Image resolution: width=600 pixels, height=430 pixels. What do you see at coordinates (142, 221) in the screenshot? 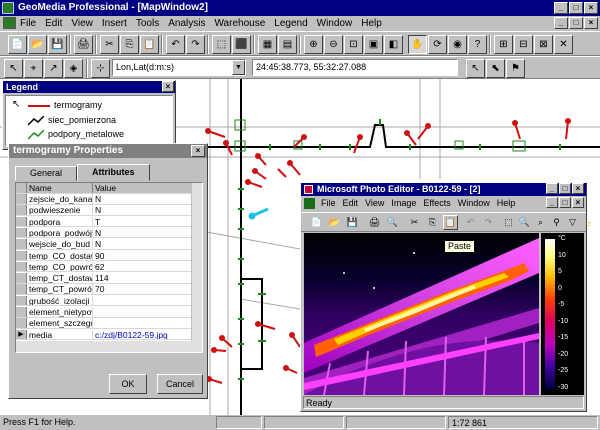
I see `attribute-value: T` at bounding box center [142, 221].